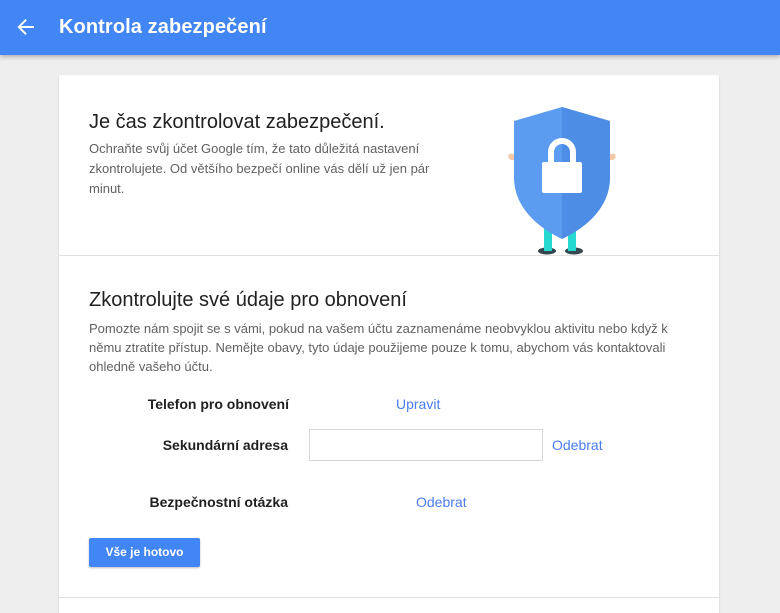  Describe the element at coordinates (389, 597) in the screenshot. I see `section-divider-bottom` at that location.